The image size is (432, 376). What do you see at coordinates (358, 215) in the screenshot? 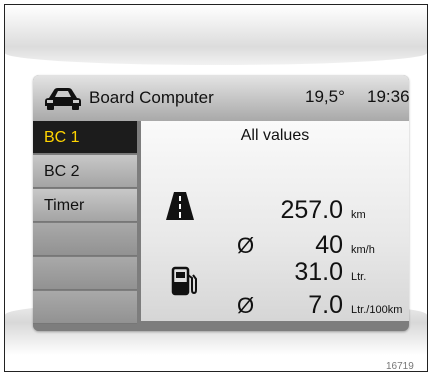
I see `distance-unit: km` at bounding box center [358, 215].